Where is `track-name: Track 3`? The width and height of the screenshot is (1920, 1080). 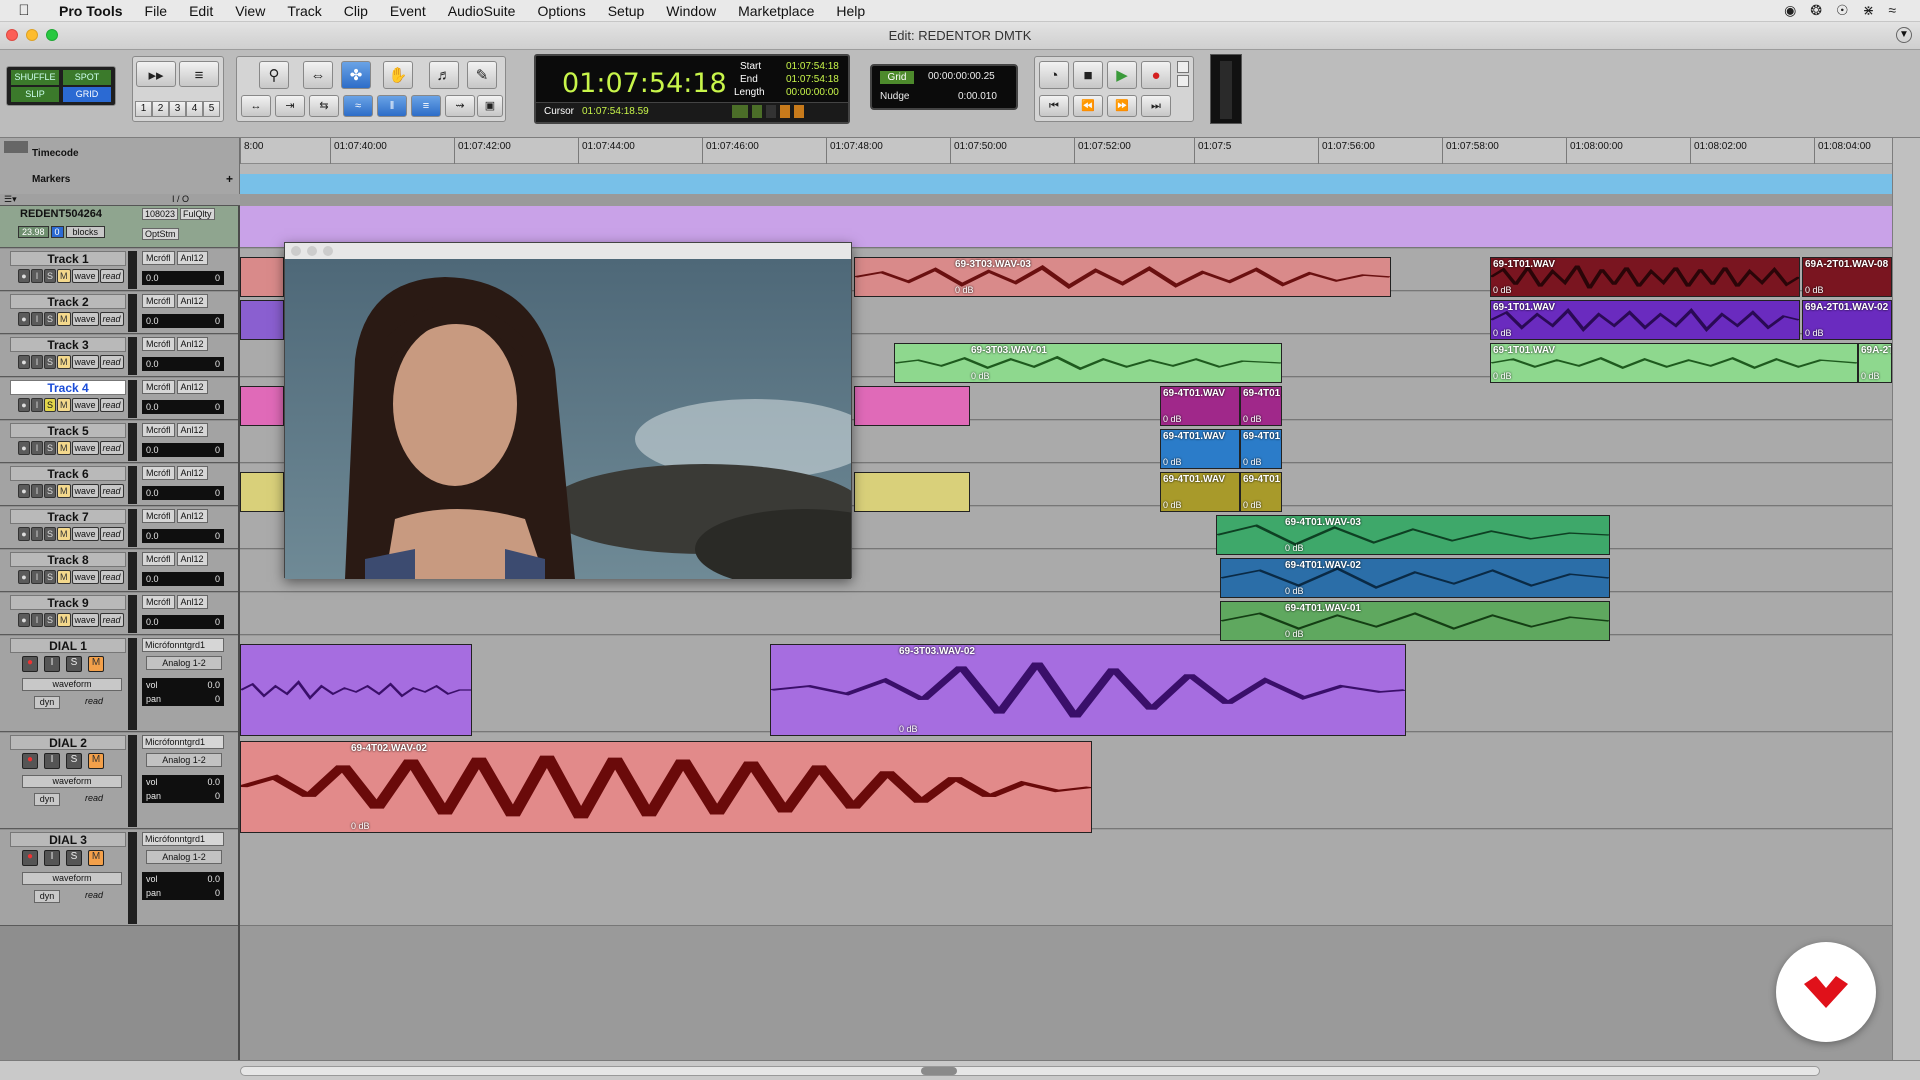
track-name: Track 3 is located at coordinates (68, 344).